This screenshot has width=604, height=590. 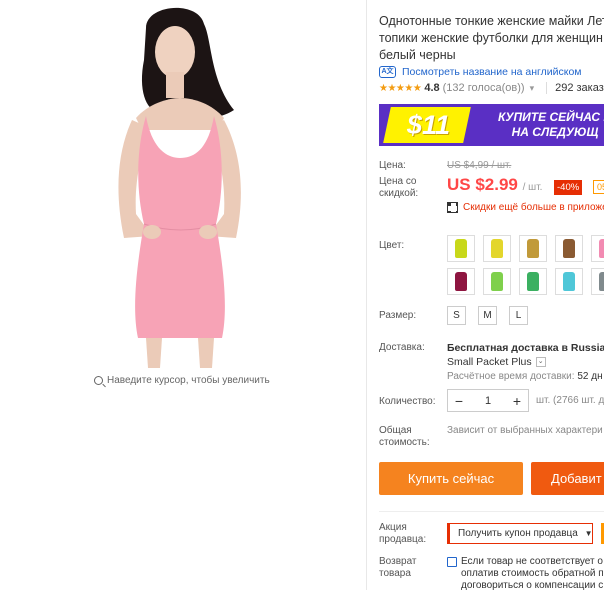 What do you see at coordinates (429, 125) in the screenshot?
I see `banner-price: $11` at bounding box center [429, 125].